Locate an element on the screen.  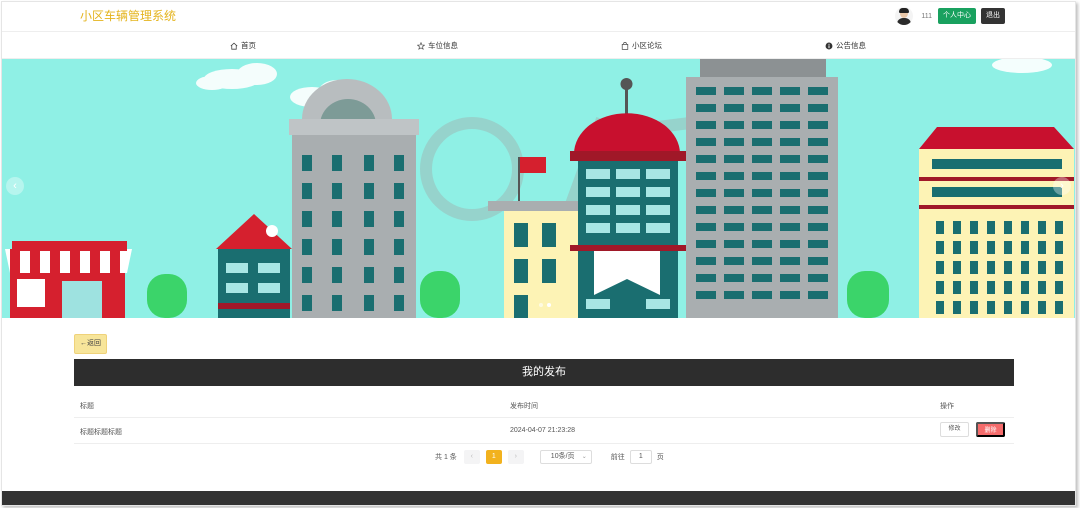
info-icon is located at coordinates (829, 45).